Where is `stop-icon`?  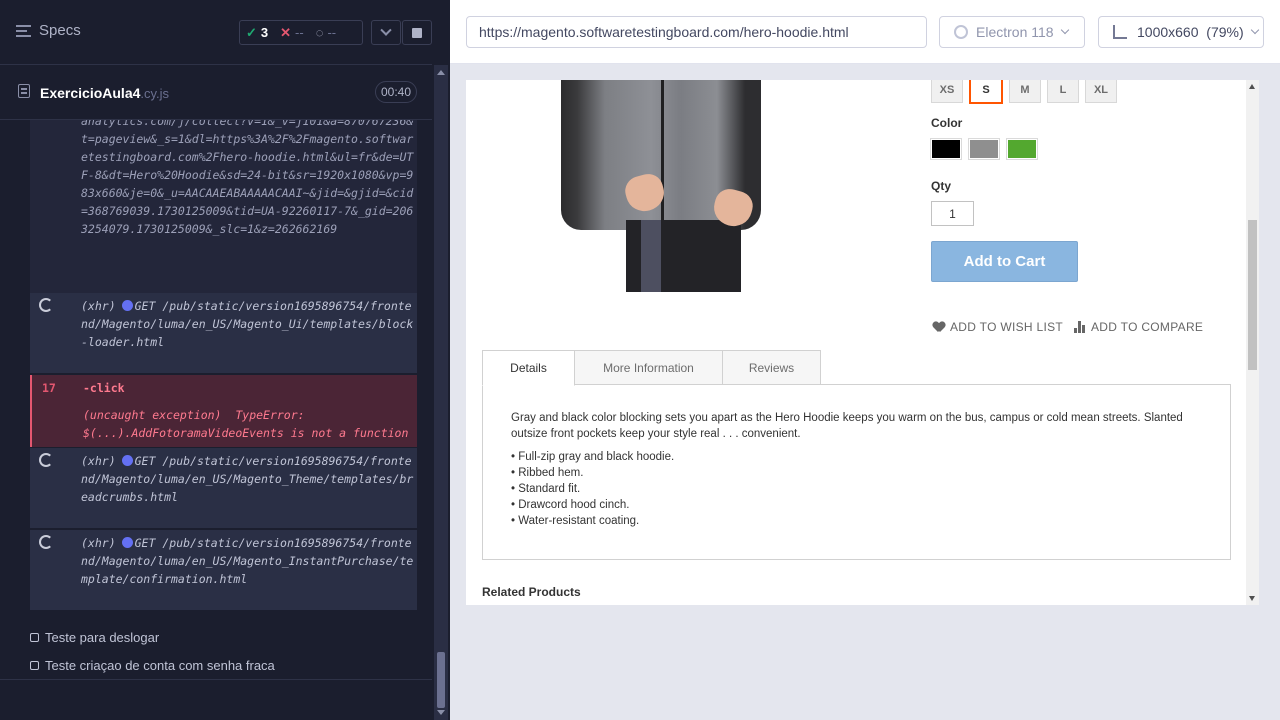
stop-icon is located at coordinates (417, 32).